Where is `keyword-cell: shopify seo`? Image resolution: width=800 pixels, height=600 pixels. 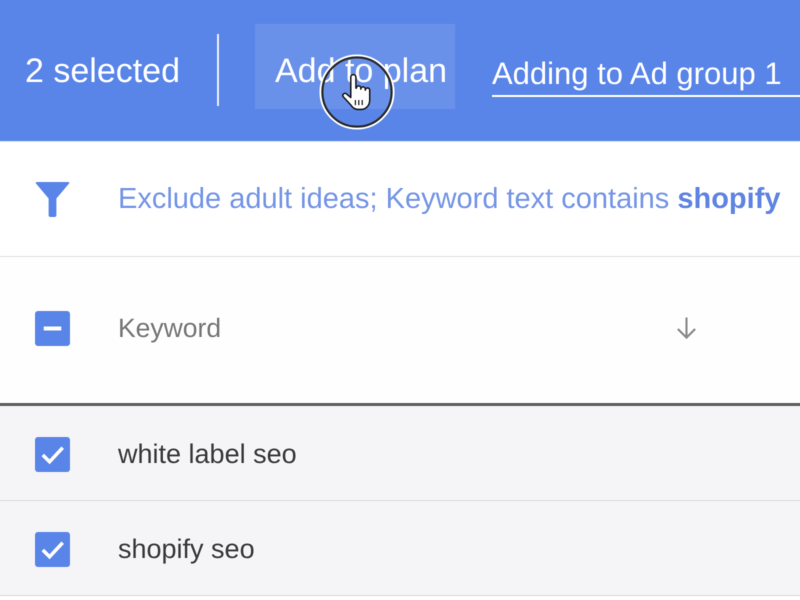 keyword-cell: shopify seo is located at coordinates (186, 549).